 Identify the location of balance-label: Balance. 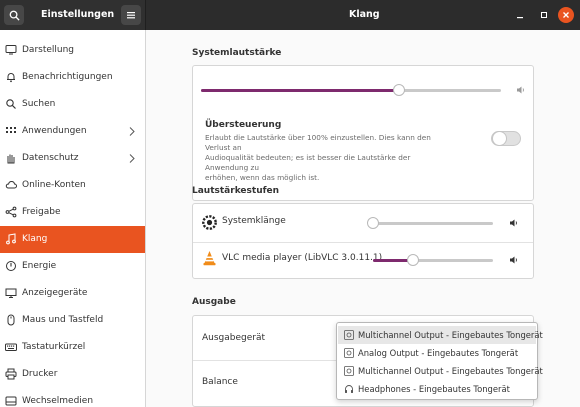
(220, 382).